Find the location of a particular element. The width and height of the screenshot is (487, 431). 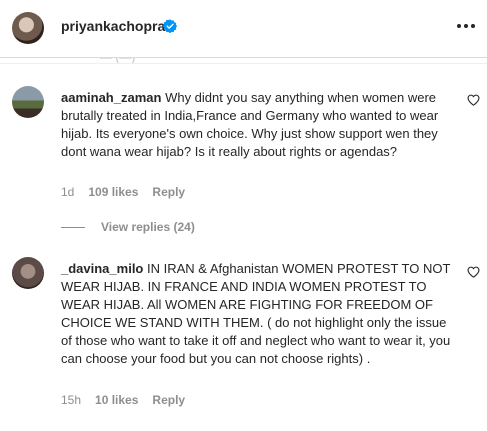

view-replies-label: View replies (24) is located at coordinates (148, 227).